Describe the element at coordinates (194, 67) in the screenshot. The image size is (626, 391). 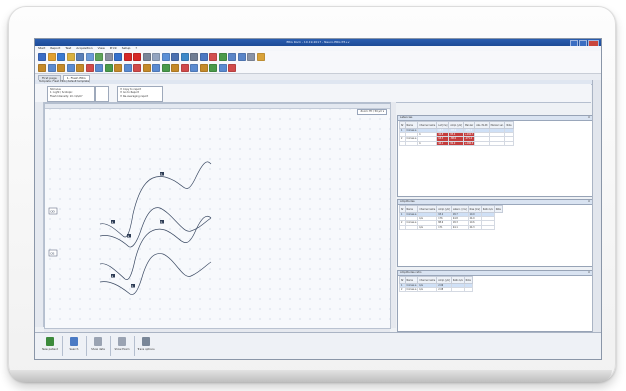
I see `trace-17-icon` at that location.